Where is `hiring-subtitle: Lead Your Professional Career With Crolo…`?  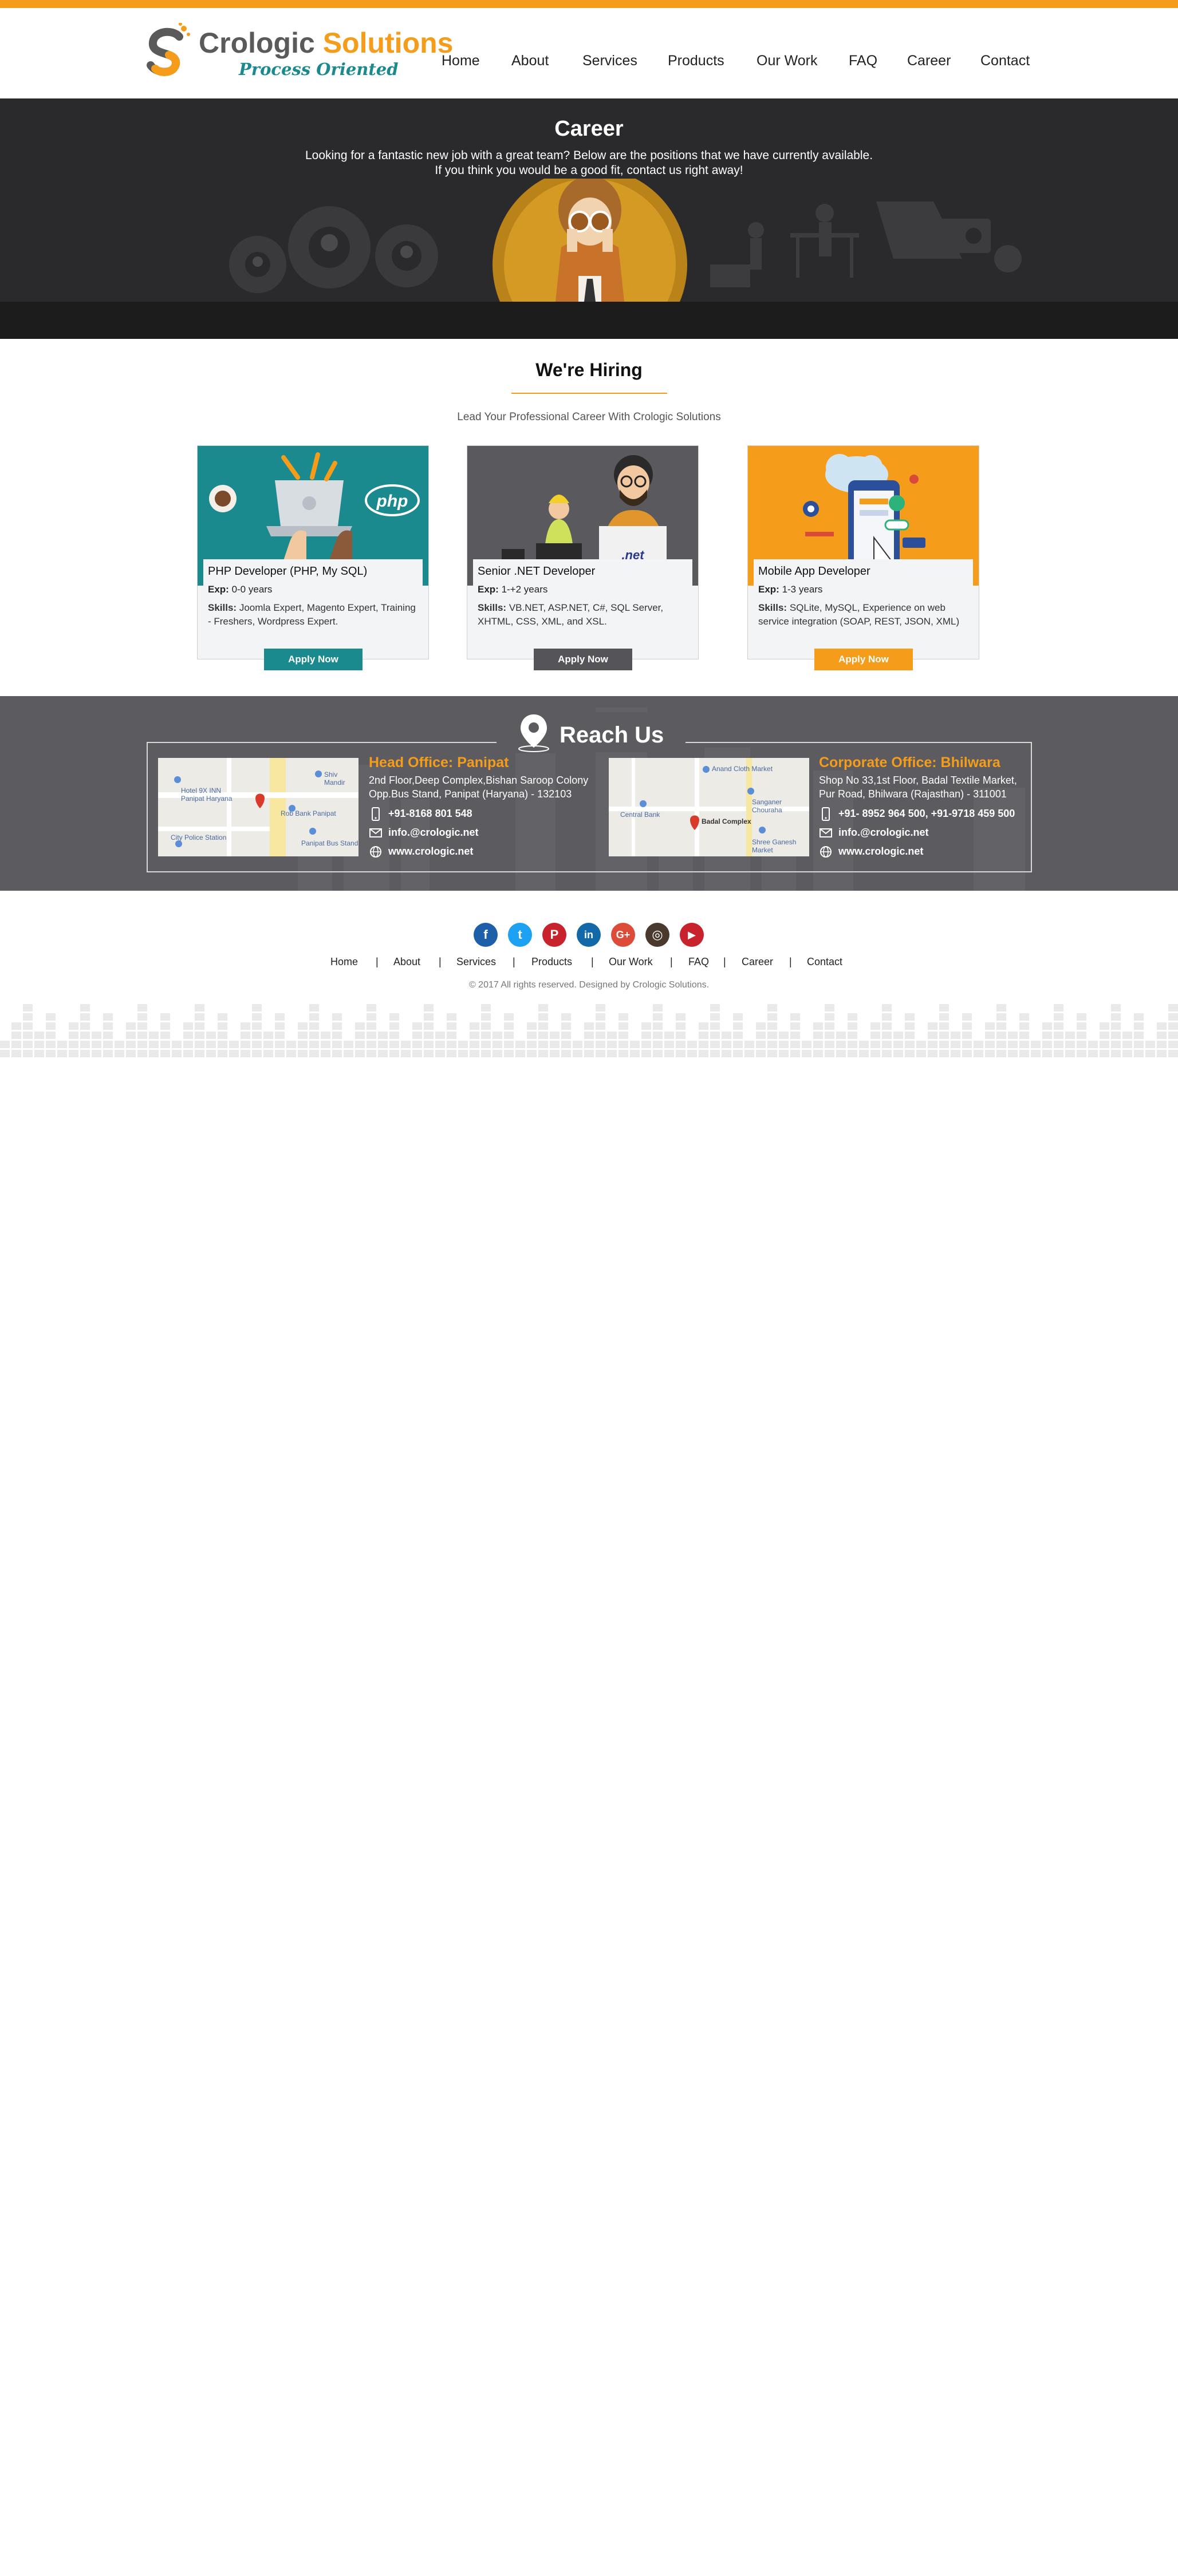
hiring-subtitle: Lead Your Professional Career With Crolo… is located at coordinates (589, 417).